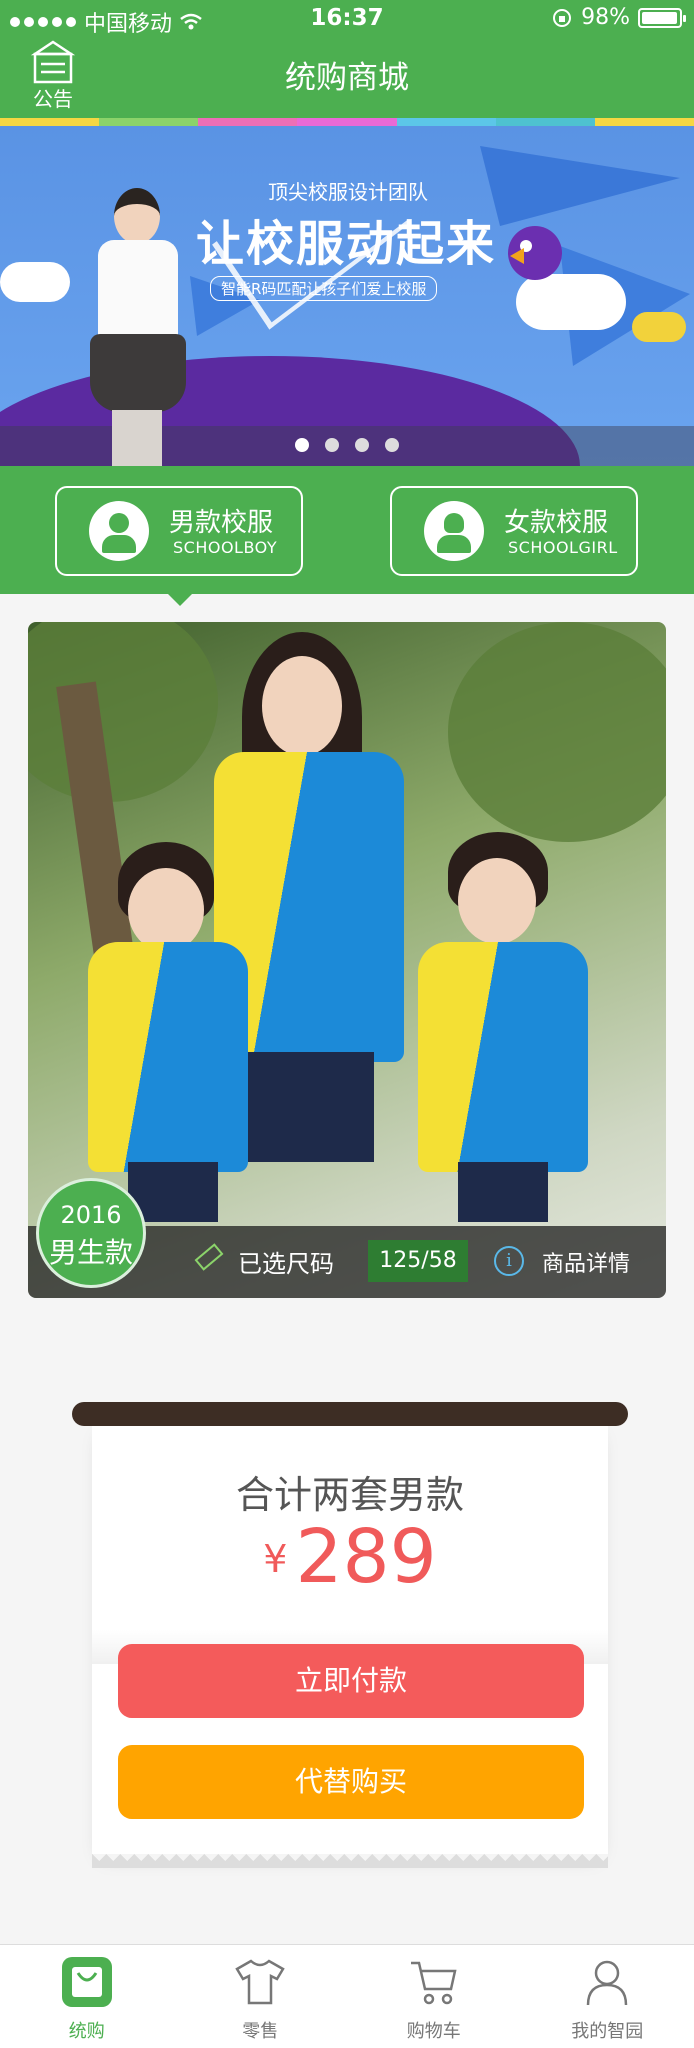  I want to click on product-year: 2016, so click(91, 1215).